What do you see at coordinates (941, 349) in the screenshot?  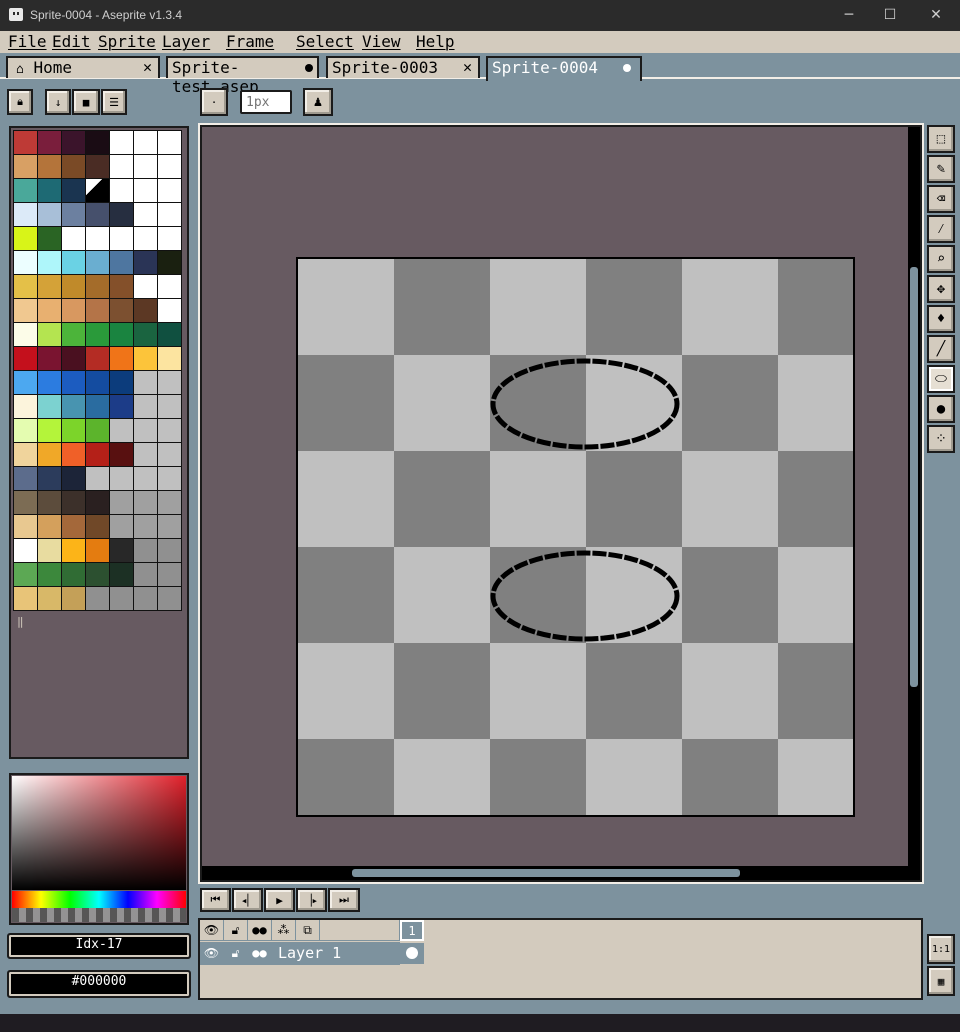 I see `line-tool: ╱` at bounding box center [941, 349].